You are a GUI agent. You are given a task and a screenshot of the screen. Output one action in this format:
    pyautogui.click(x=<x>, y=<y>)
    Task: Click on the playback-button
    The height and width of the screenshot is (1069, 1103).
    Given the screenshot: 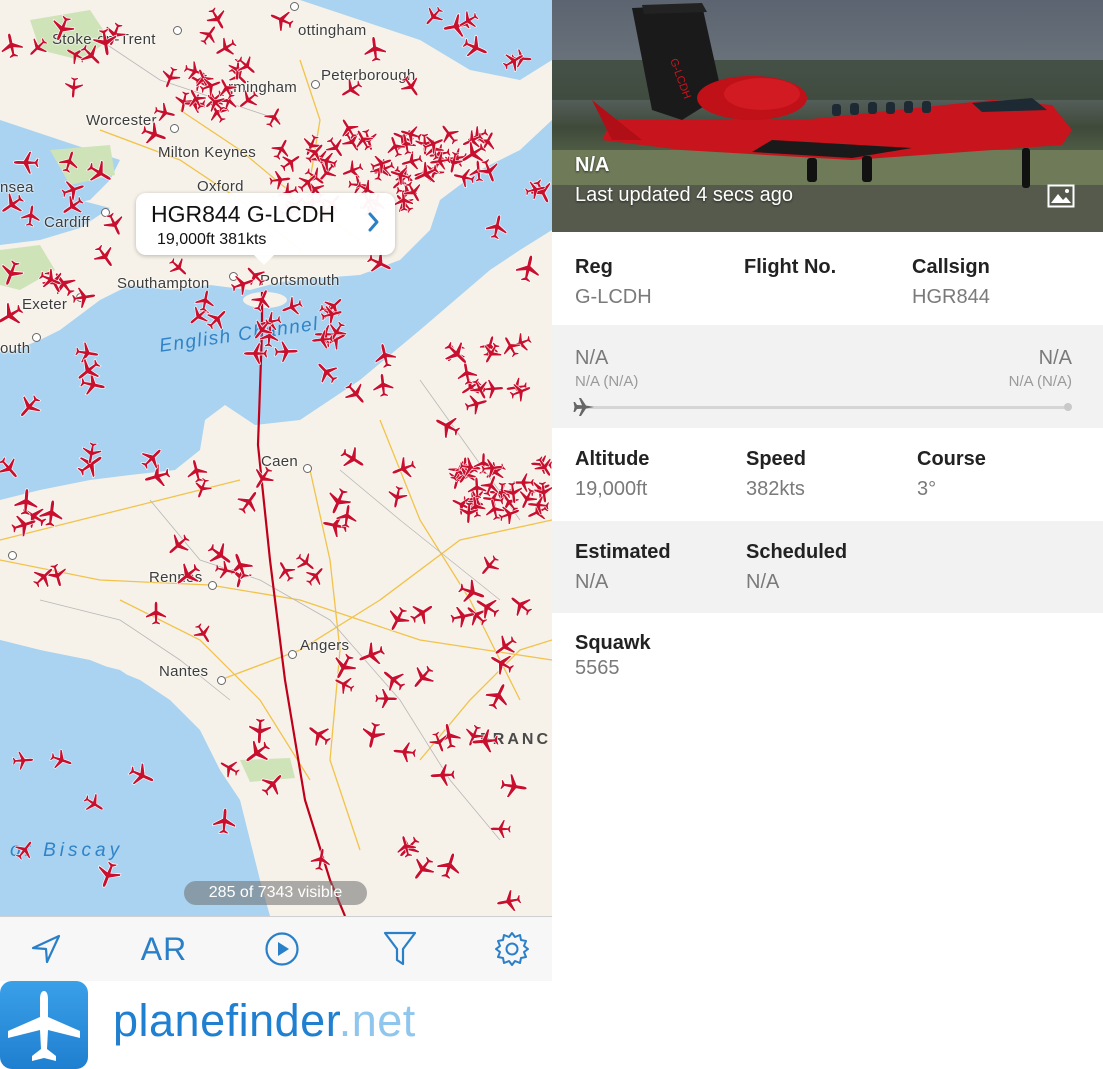 What is the action you would take?
    pyautogui.click(x=282, y=949)
    